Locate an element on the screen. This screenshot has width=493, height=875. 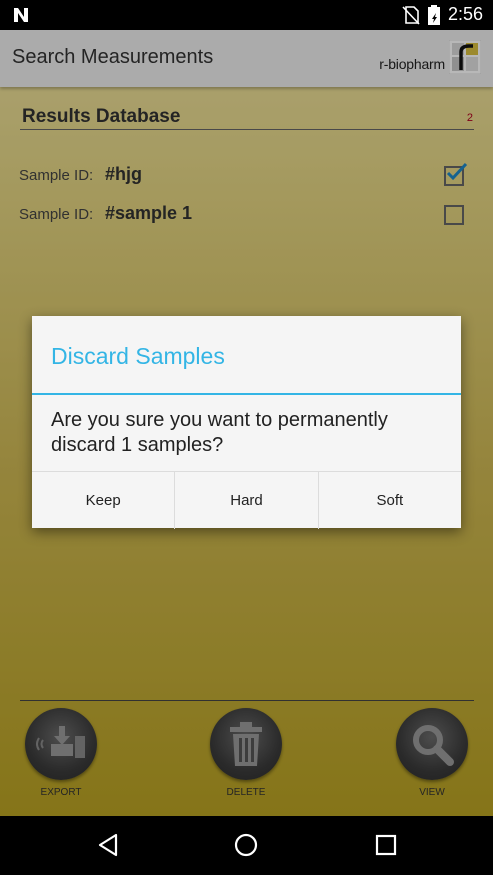
recents-icon is located at coordinates (386, 845).